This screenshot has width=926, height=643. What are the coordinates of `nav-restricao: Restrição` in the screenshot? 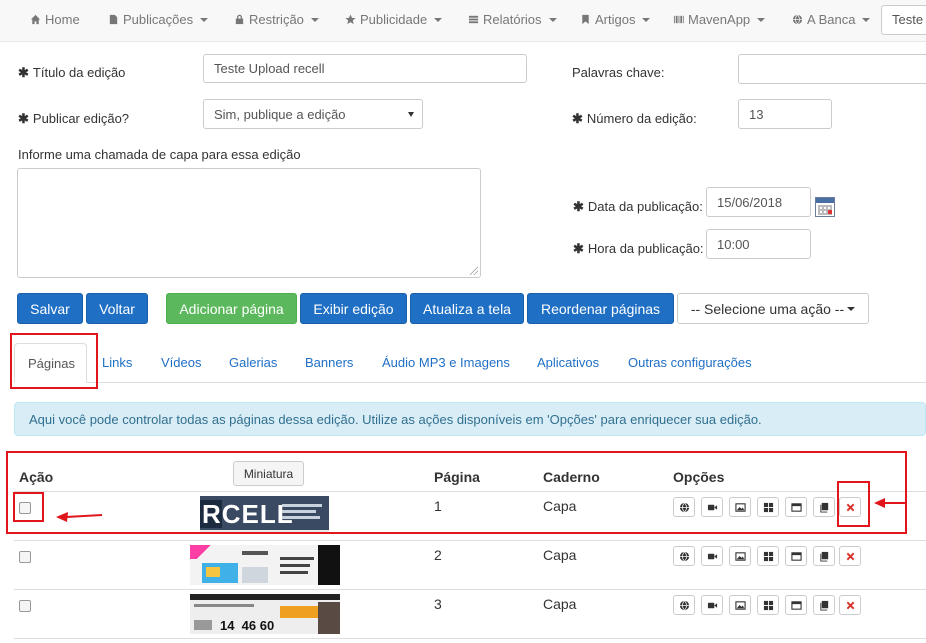 It's located at (276, 19).